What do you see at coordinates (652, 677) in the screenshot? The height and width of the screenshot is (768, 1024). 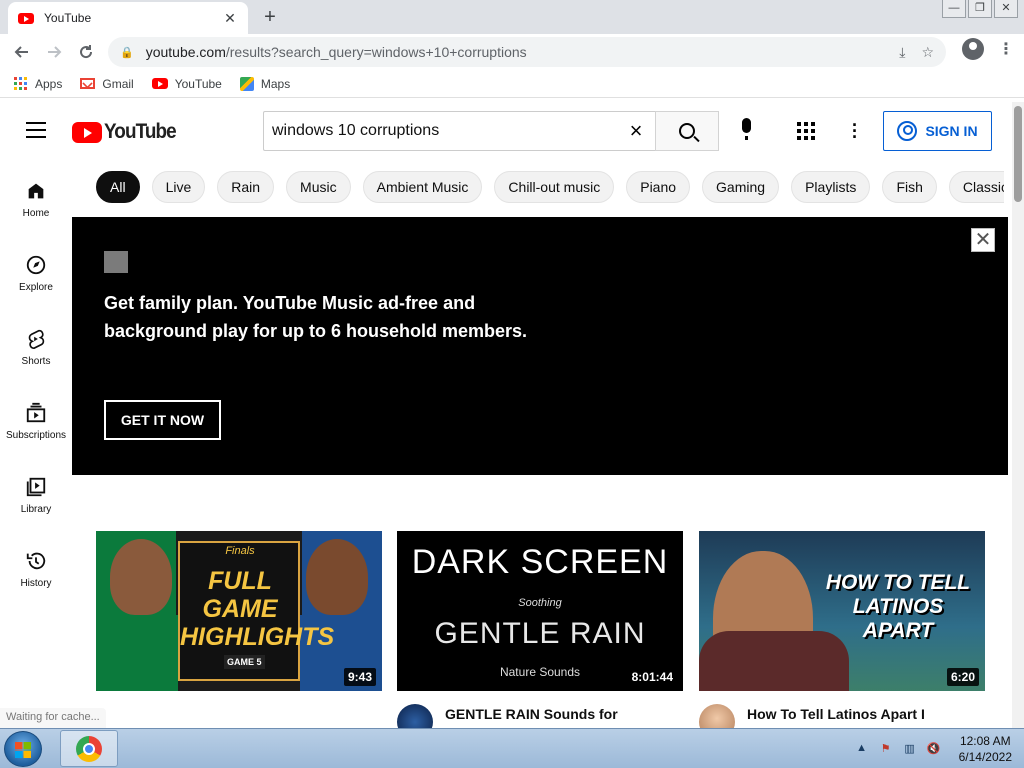 I see `video-duration: 8:01:44` at bounding box center [652, 677].